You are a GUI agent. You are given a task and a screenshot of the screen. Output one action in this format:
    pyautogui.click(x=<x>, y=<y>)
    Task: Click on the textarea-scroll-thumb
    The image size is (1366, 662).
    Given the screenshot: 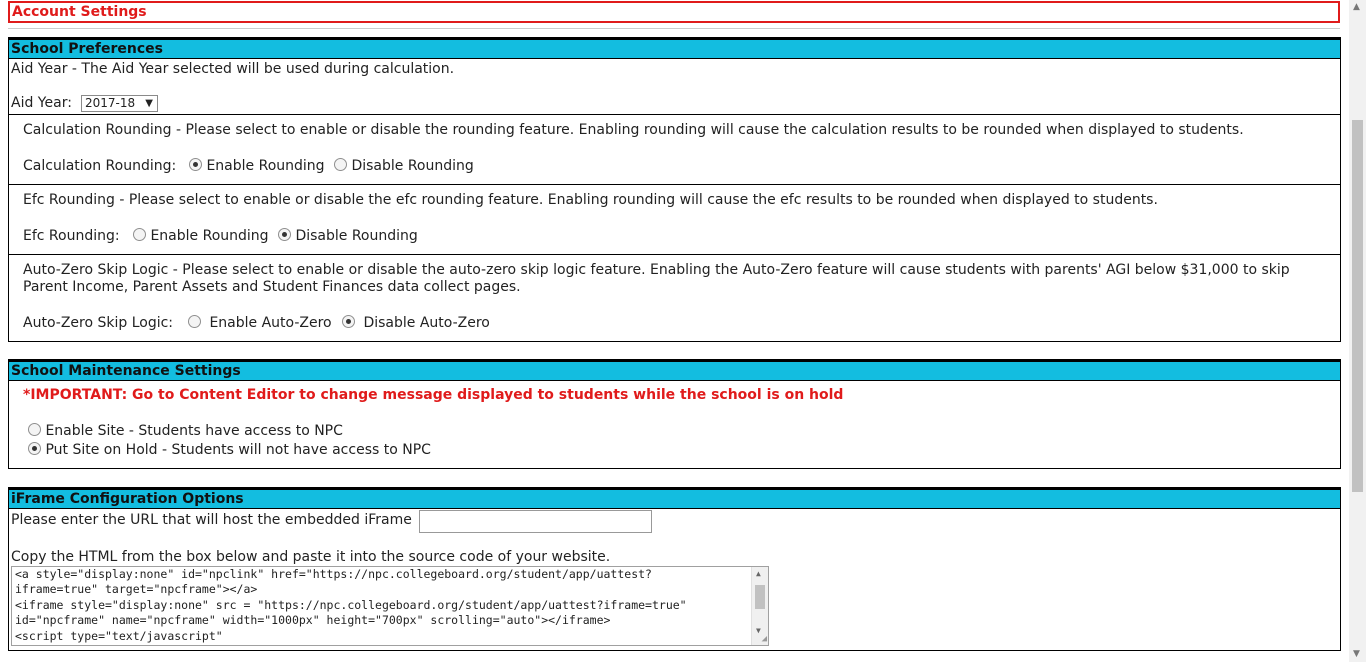 What is the action you would take?
    pyautogui.click(x=760, y=597)
    